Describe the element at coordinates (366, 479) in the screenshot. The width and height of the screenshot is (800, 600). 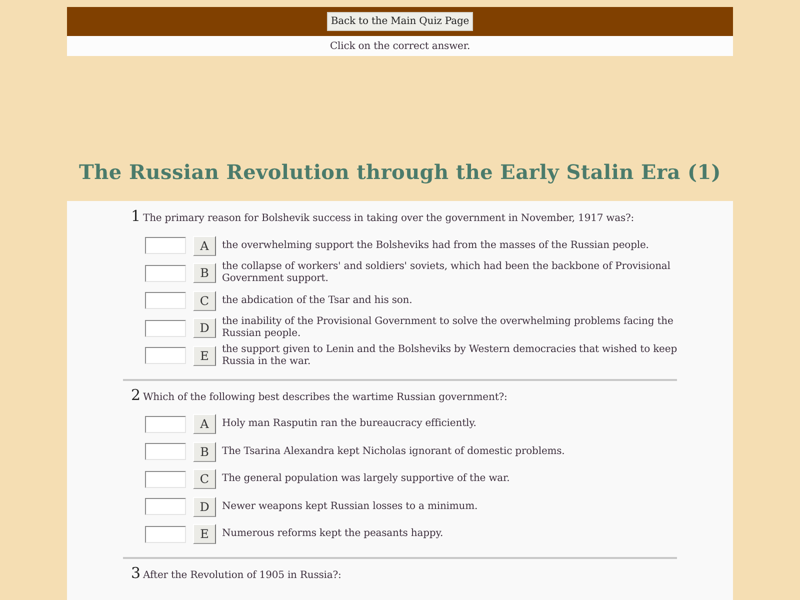
I see `answer-text: The general population was largely supportive of the war.` at that location.